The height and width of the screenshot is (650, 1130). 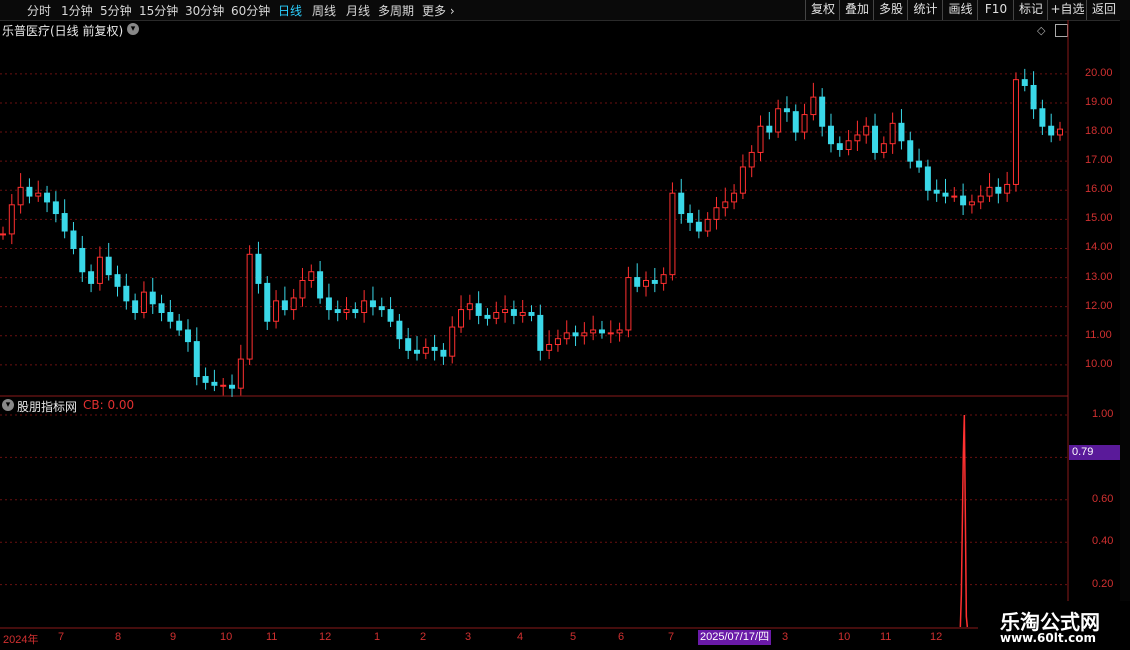 I want to click on date-axis-tick: 3, so click(x=785, y=637).